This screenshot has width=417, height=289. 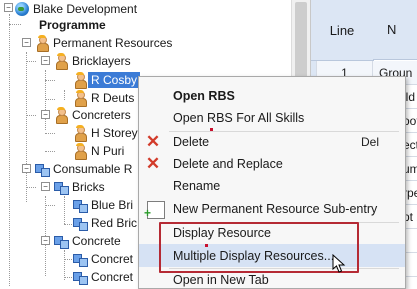 I want to click on menu-item-label: Open RBS For All Skills, so click(x=239, y=117).